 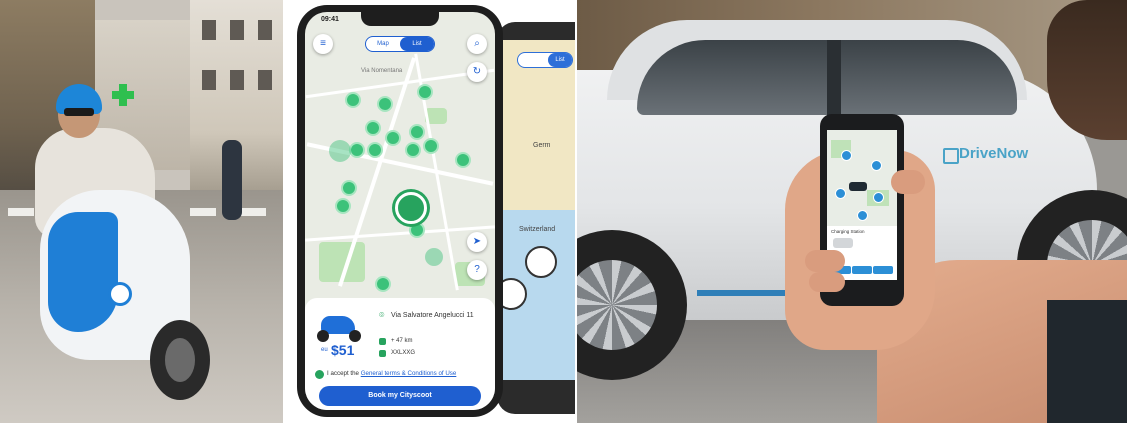 What do you see at coordinates (1087, 361) in the screenshot?
I see `person-sleeve` at bounding box center [1087, 361].